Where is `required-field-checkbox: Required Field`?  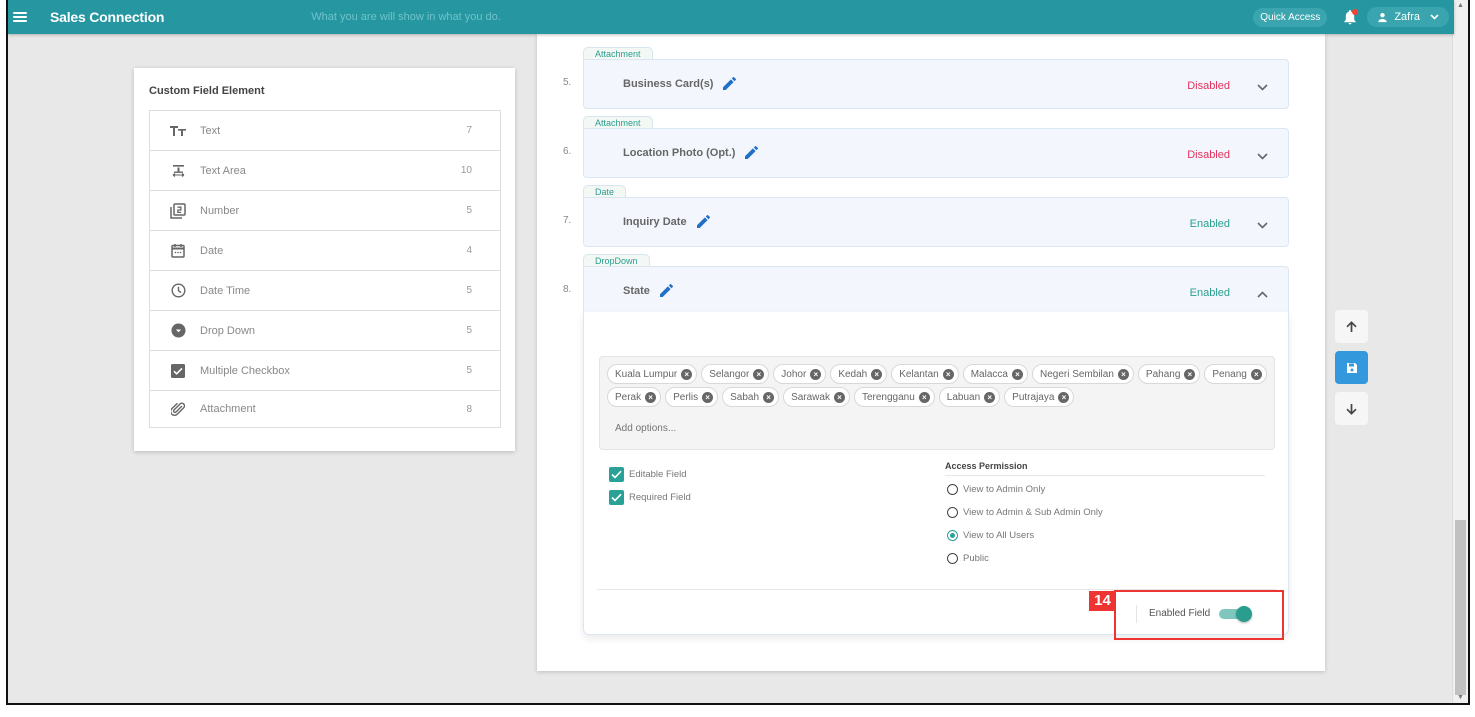
required-field-checkbox: Required Field is located at coordinates (650, 497).